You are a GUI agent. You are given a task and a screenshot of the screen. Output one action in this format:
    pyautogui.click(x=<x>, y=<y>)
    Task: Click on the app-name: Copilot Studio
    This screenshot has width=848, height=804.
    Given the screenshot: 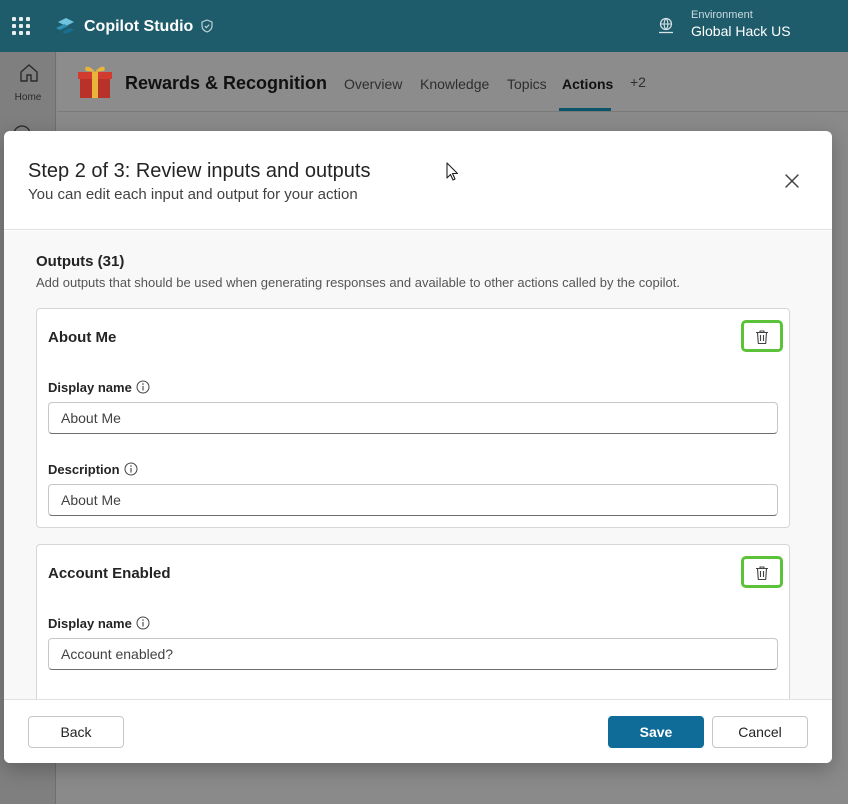 What is the action you would take?
    pyautogui.click(x=139, y=26)
    